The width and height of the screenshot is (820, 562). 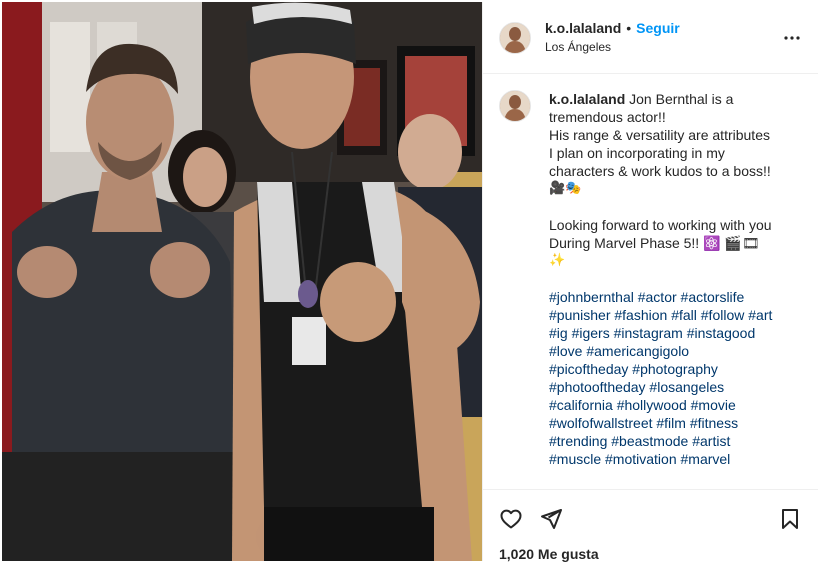 I want to click on hashtag-line: #johnbernthal #actor #actorslife, so click(x=674, y=297).